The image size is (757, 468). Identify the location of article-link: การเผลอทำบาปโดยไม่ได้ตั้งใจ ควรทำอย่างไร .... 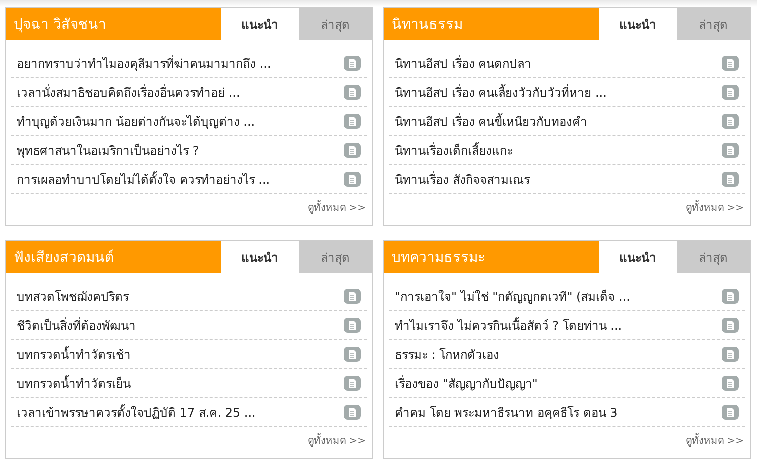
(143, 179).